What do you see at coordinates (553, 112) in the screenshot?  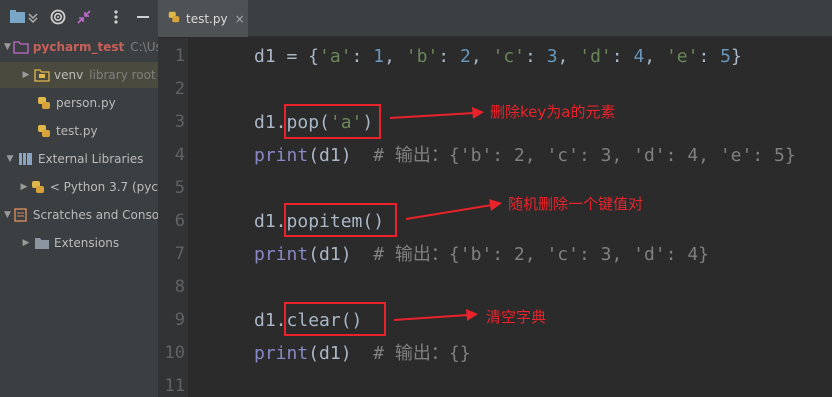 I see `annotation-pop: 删除key为a的元素` at bounding box center [553, 112].